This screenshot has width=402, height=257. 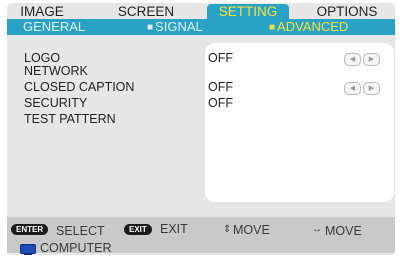 What do you see at coordinates (76, 248) in the screenshot?
I see `input-source: COMPUTER` at bounding box center [76, 248].